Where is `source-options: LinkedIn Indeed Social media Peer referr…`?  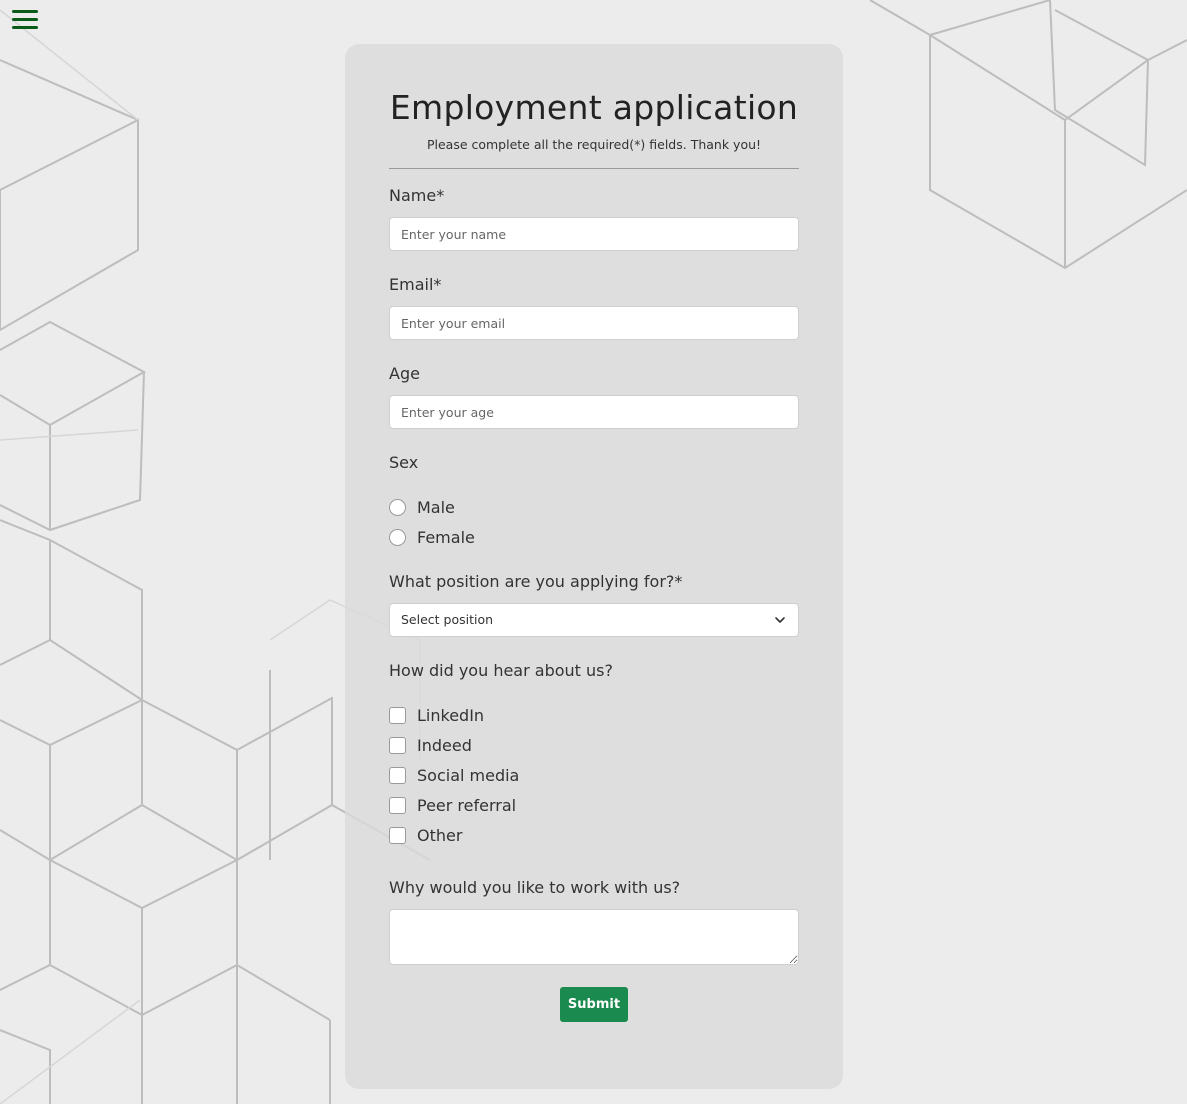
source-options: LinkedIn Indeed Social media Peer referr… is located at coordinates (594, 775).